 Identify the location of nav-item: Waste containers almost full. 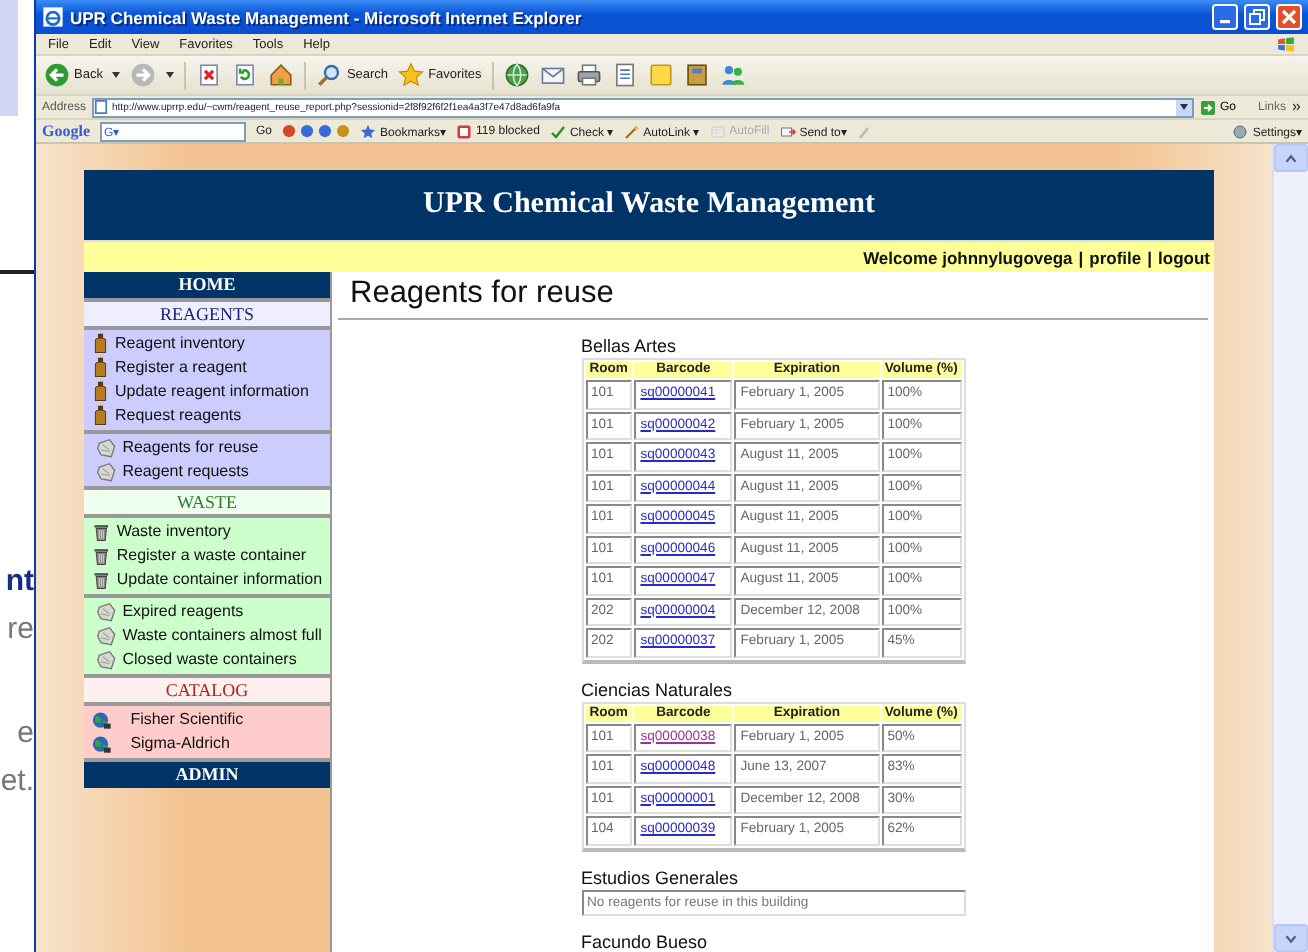
(207, 636).